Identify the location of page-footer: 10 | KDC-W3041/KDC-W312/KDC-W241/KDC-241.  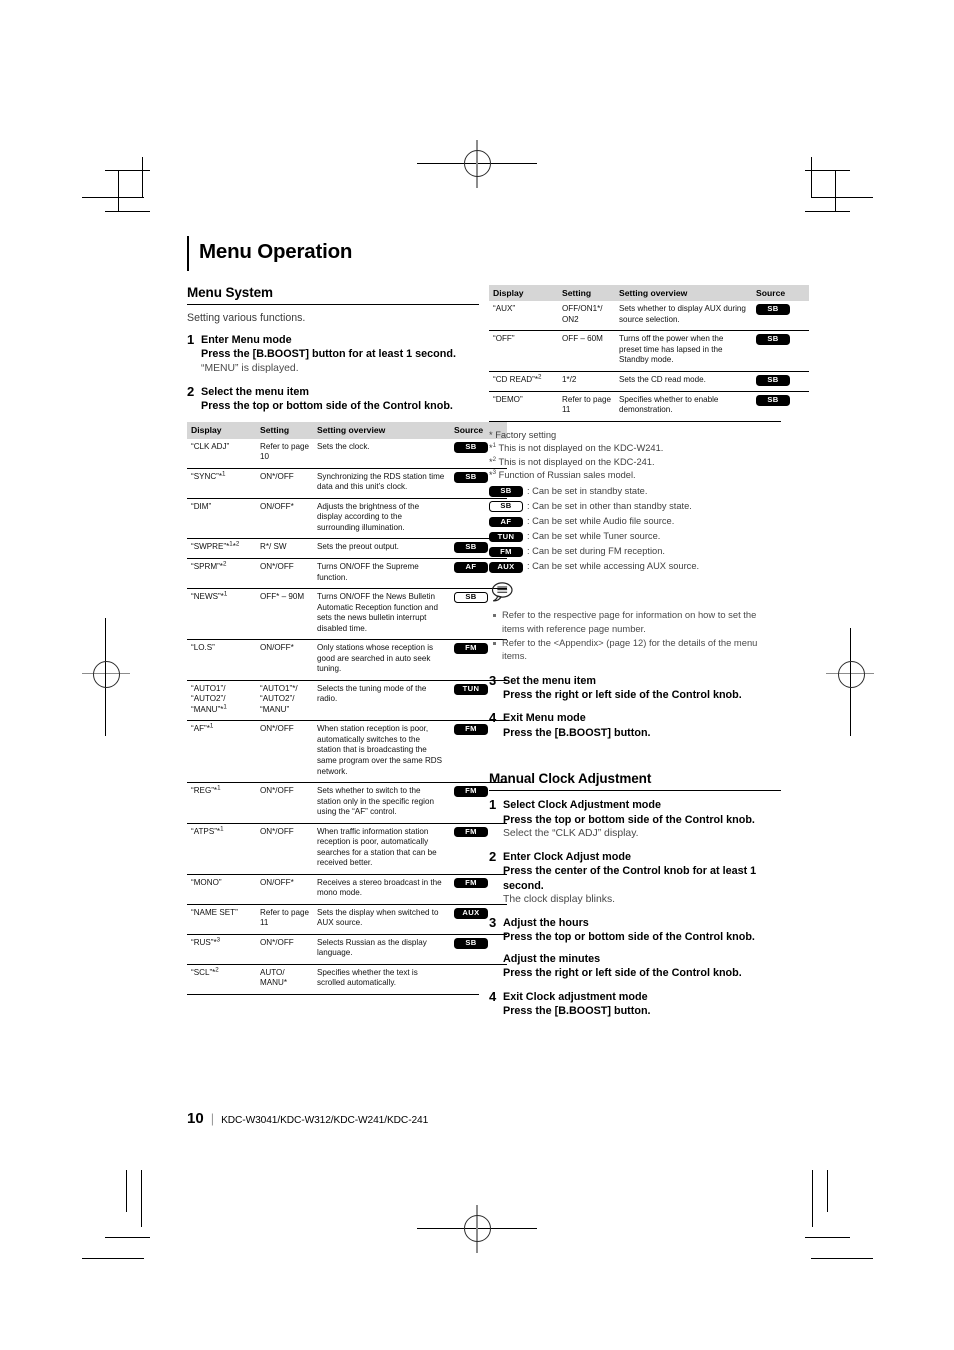
(307, 1118).